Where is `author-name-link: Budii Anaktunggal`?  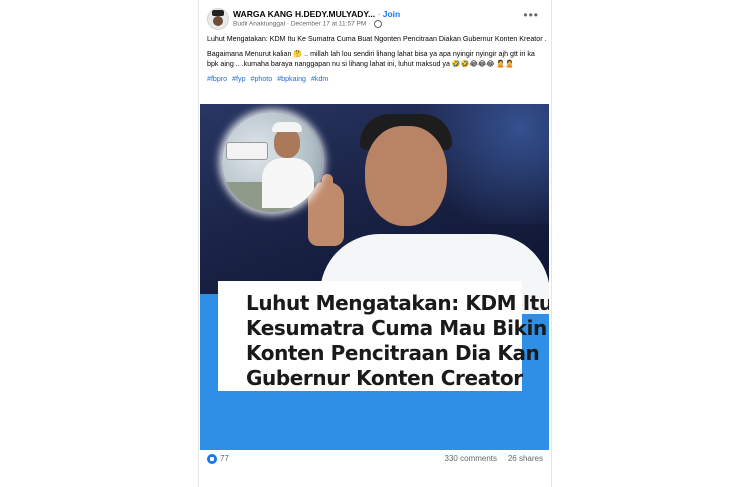 author-name-link: Budii Anaktunggal is located at coordinates (259, 24).